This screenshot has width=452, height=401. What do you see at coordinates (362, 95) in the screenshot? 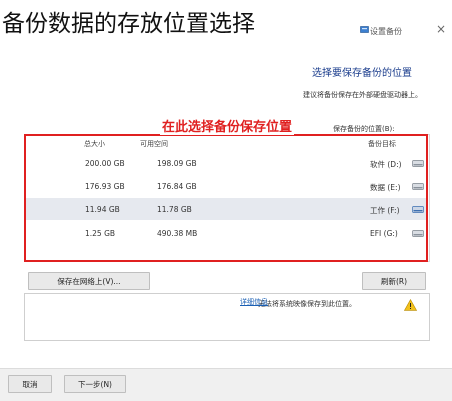
I see `page-subheading: 建议将备份保存在外部硬盘驱动器上。` at bounding box center [362, 95].